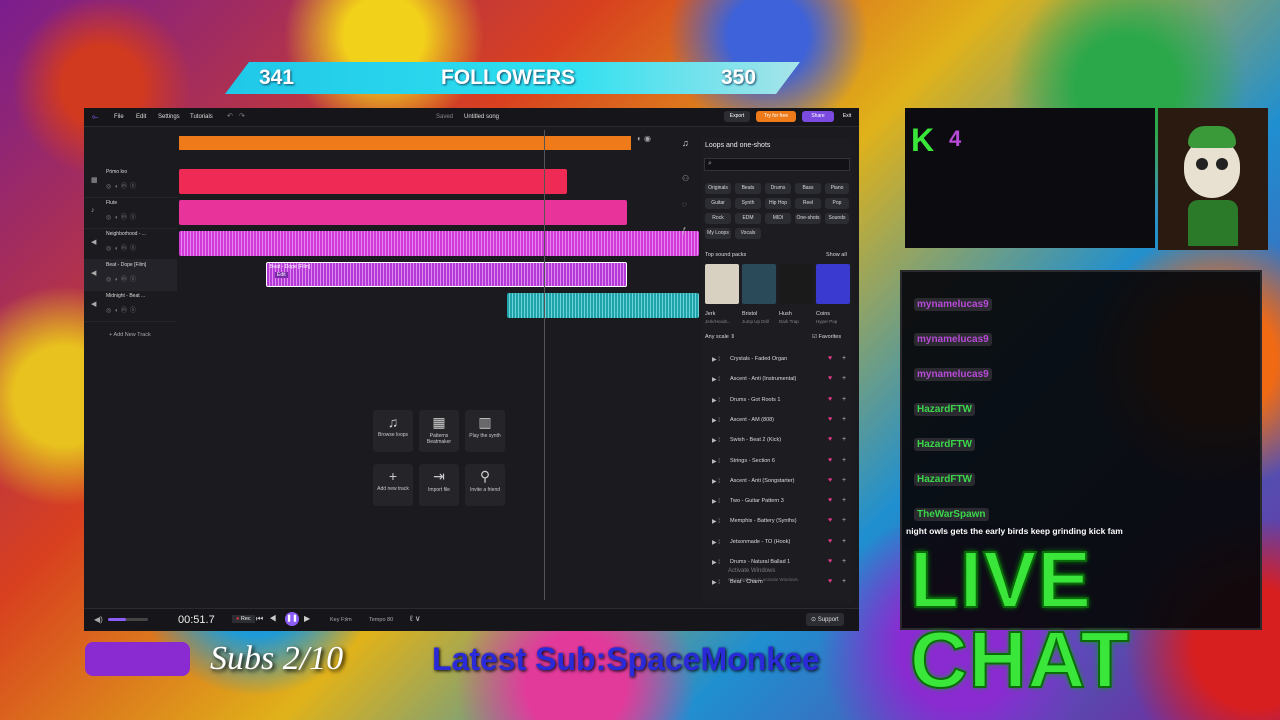  I want to click on support-button: ⊙ Support, so click(825, 619).